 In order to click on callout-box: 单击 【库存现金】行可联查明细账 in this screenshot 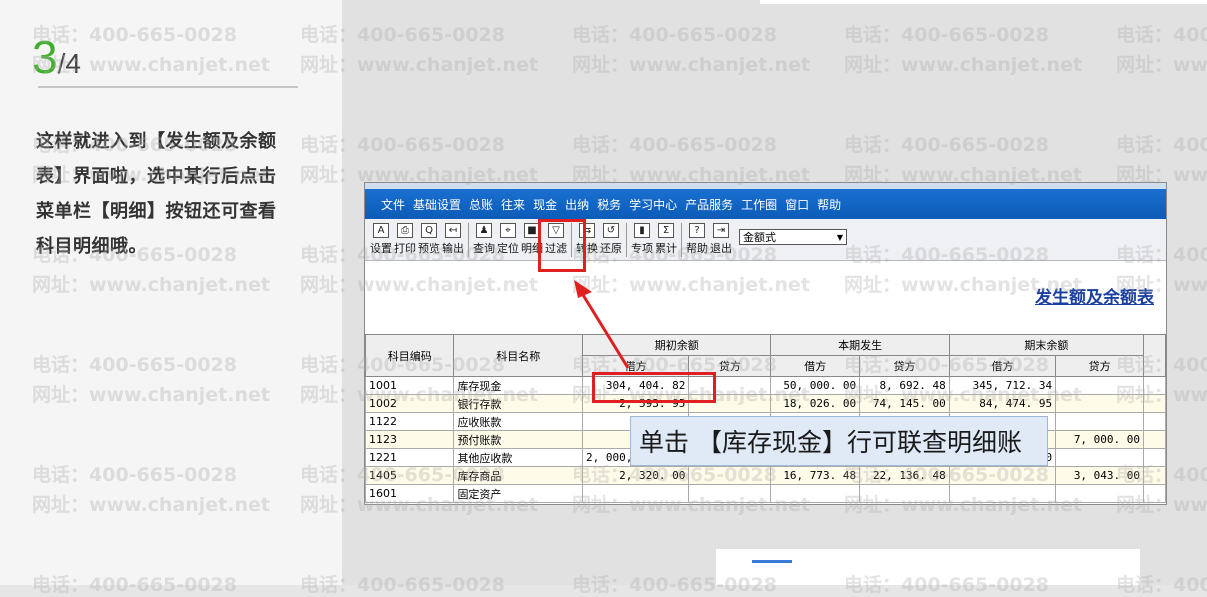, I will do `click(839, 441)`.